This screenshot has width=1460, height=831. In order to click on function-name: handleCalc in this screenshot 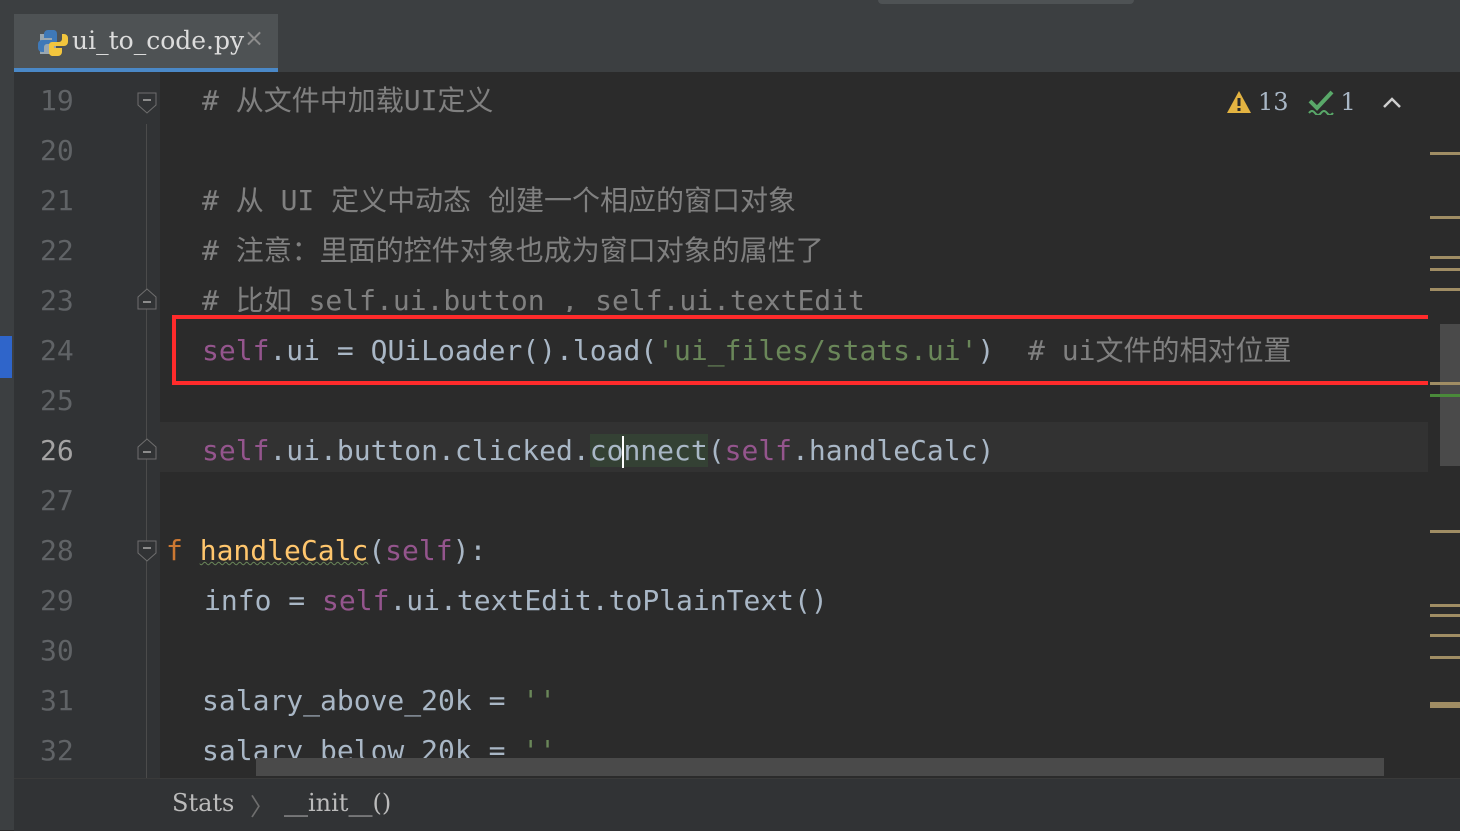, I will do `click(284, 550)`.